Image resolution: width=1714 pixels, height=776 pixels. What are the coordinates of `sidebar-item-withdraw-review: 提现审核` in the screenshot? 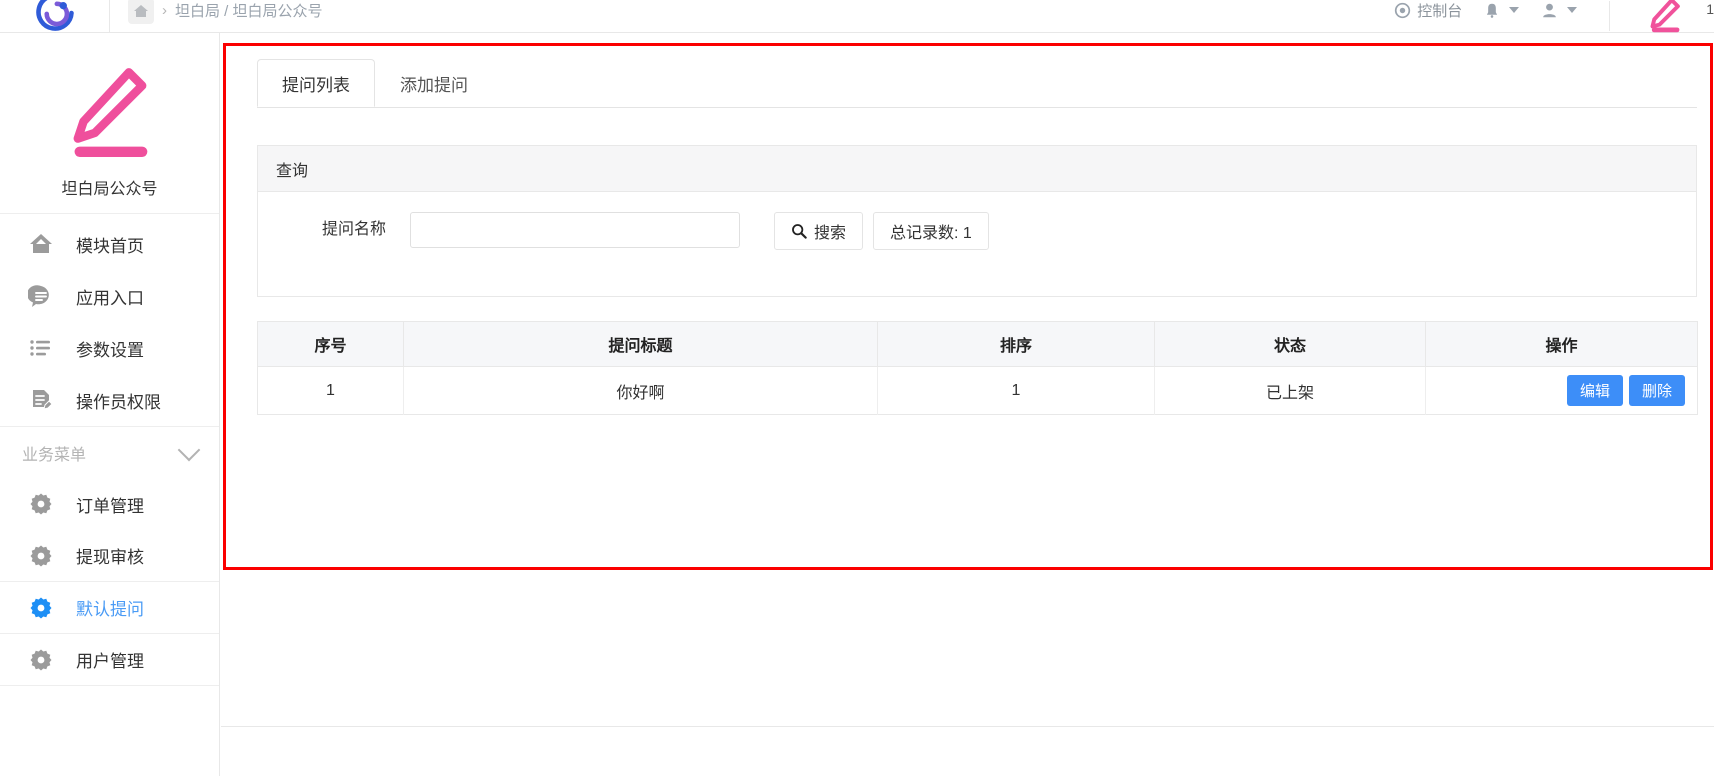 It's located at (109, 556).